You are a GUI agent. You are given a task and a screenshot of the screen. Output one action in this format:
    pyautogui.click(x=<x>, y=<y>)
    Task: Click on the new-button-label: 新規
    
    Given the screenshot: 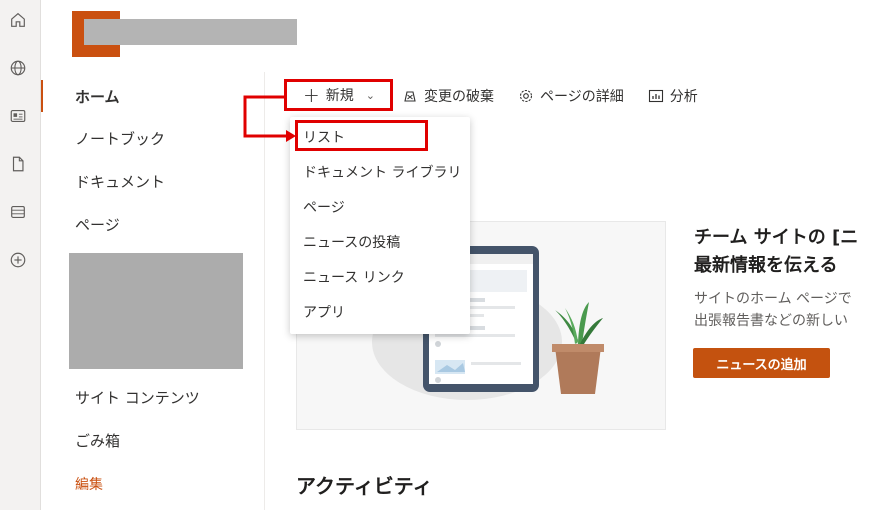 What is the action you would take?
    pyautogui.click(x=339, y=96)
    